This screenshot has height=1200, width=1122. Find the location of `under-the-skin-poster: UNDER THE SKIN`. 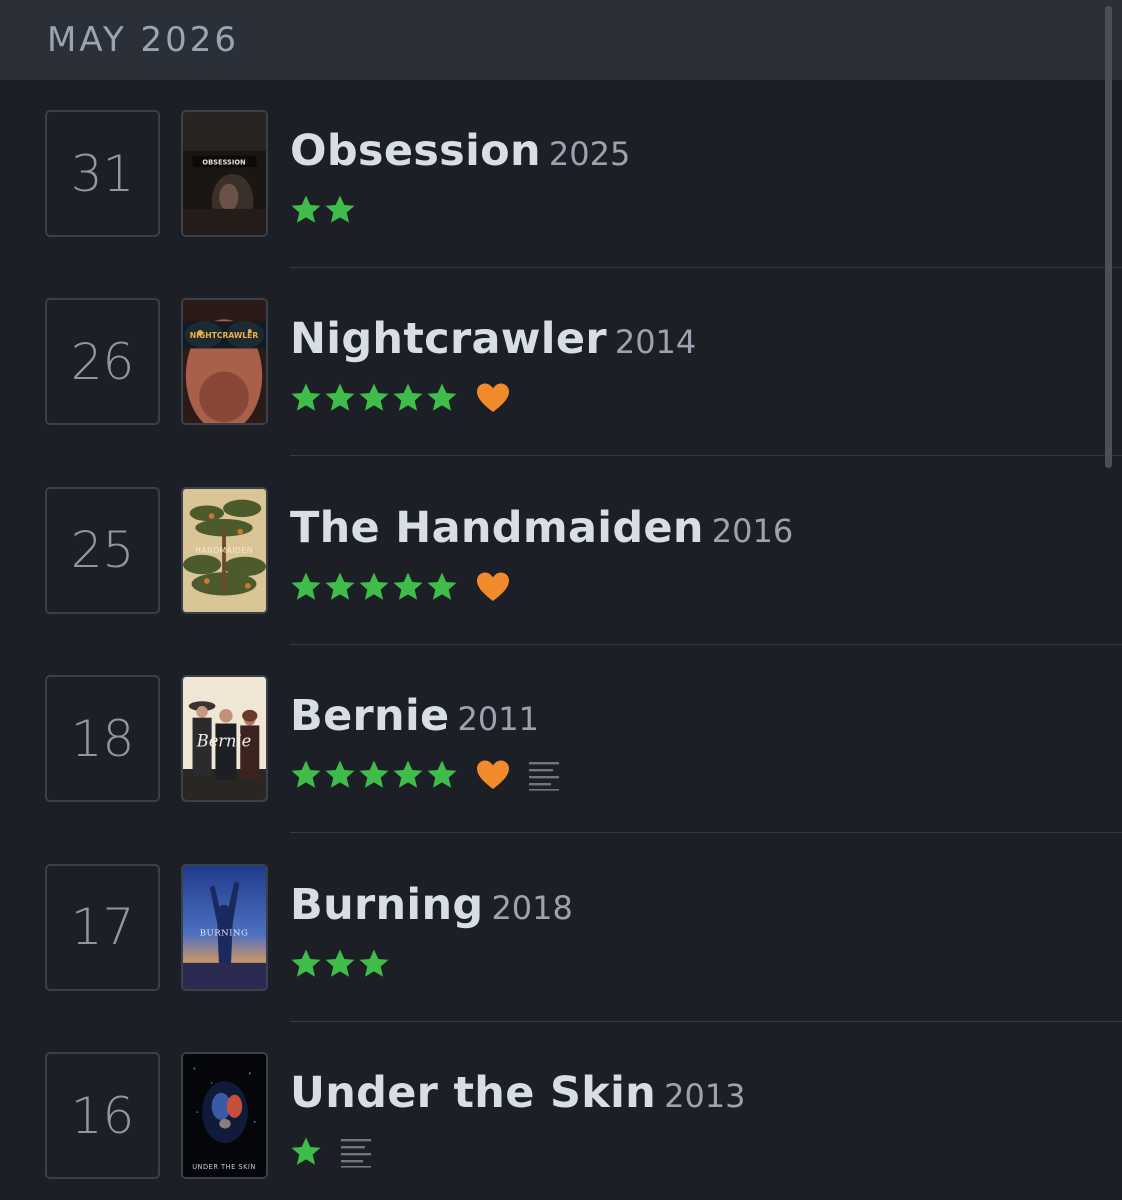

under-the-skin-poster: UNDER THE SKIN is located at coordinates (224, 1115).